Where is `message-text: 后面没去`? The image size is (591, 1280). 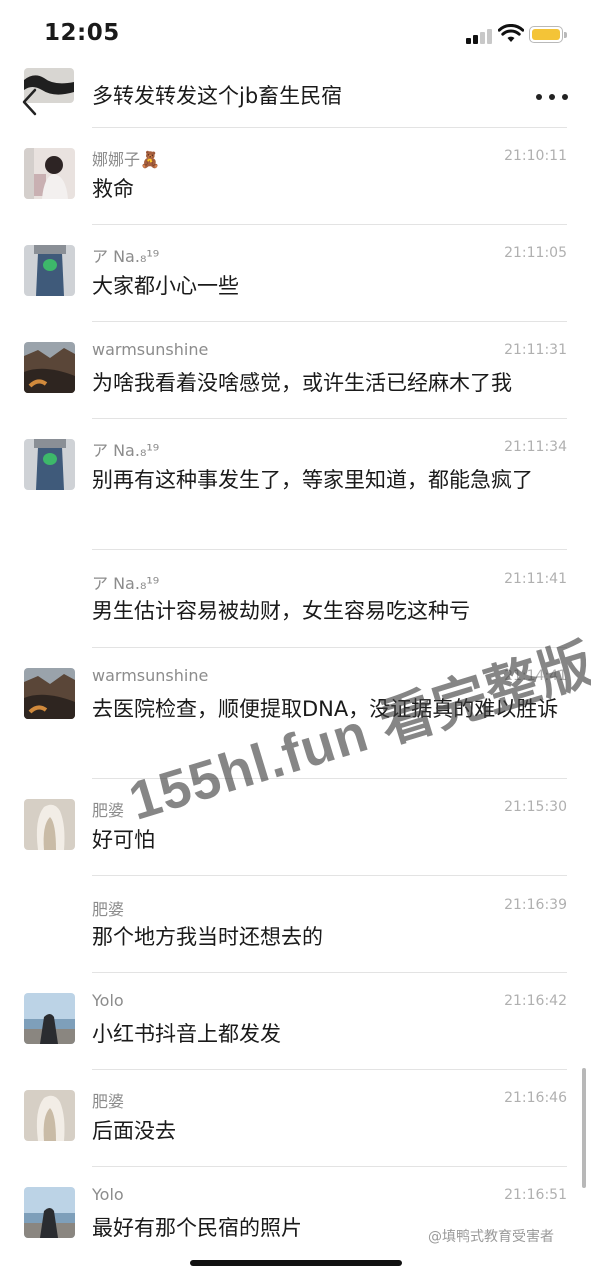 message-text: 后面没去 is located at coordinates (134, 1131).